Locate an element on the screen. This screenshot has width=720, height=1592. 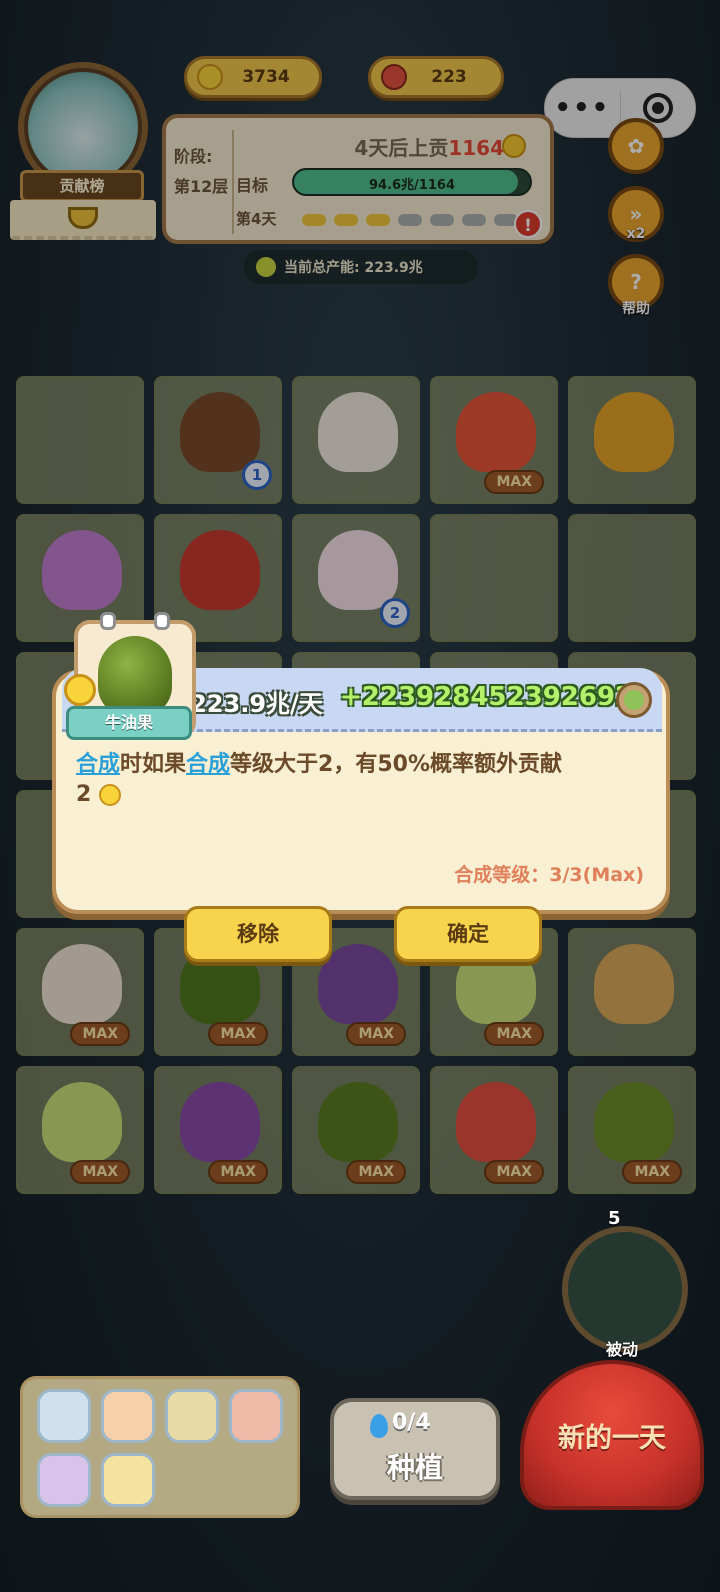
plant-label: 种植 is located at coordinates (414, 1467).